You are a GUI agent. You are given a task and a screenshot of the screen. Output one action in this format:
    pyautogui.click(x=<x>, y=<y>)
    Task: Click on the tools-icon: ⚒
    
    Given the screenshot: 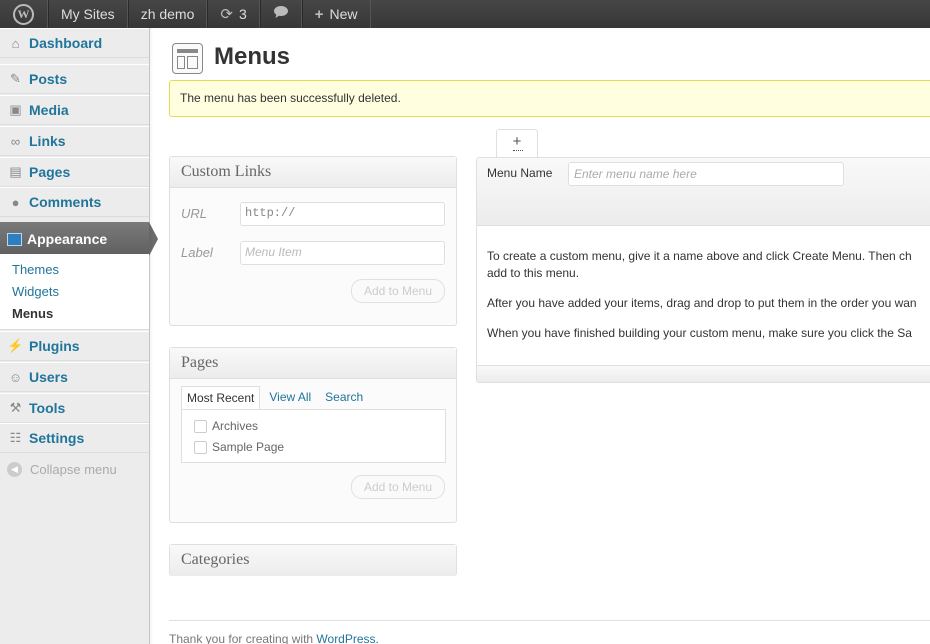 What is the action you would take?
    pyautogui.click(x=15, y=407)
    